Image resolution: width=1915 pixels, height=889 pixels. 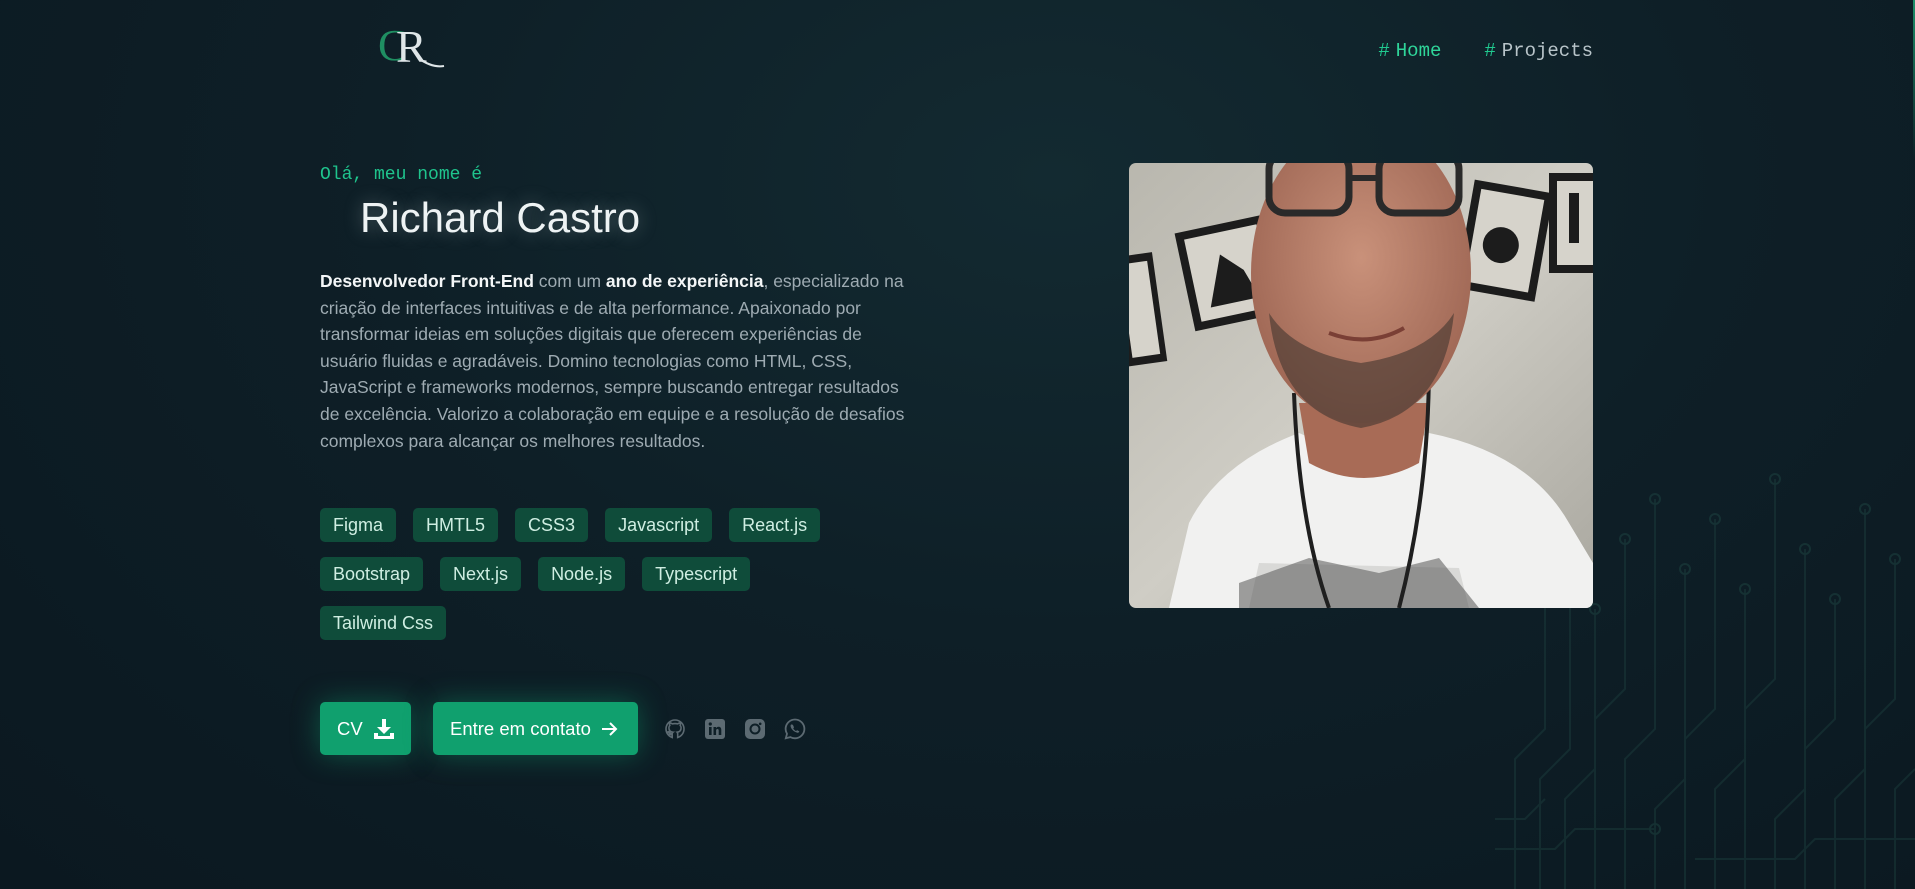 What do you see at coordinates (481, 574) in the screenshot?
I see `skill-tag-nextjs: Next.js` at bounding box center [481, 574].